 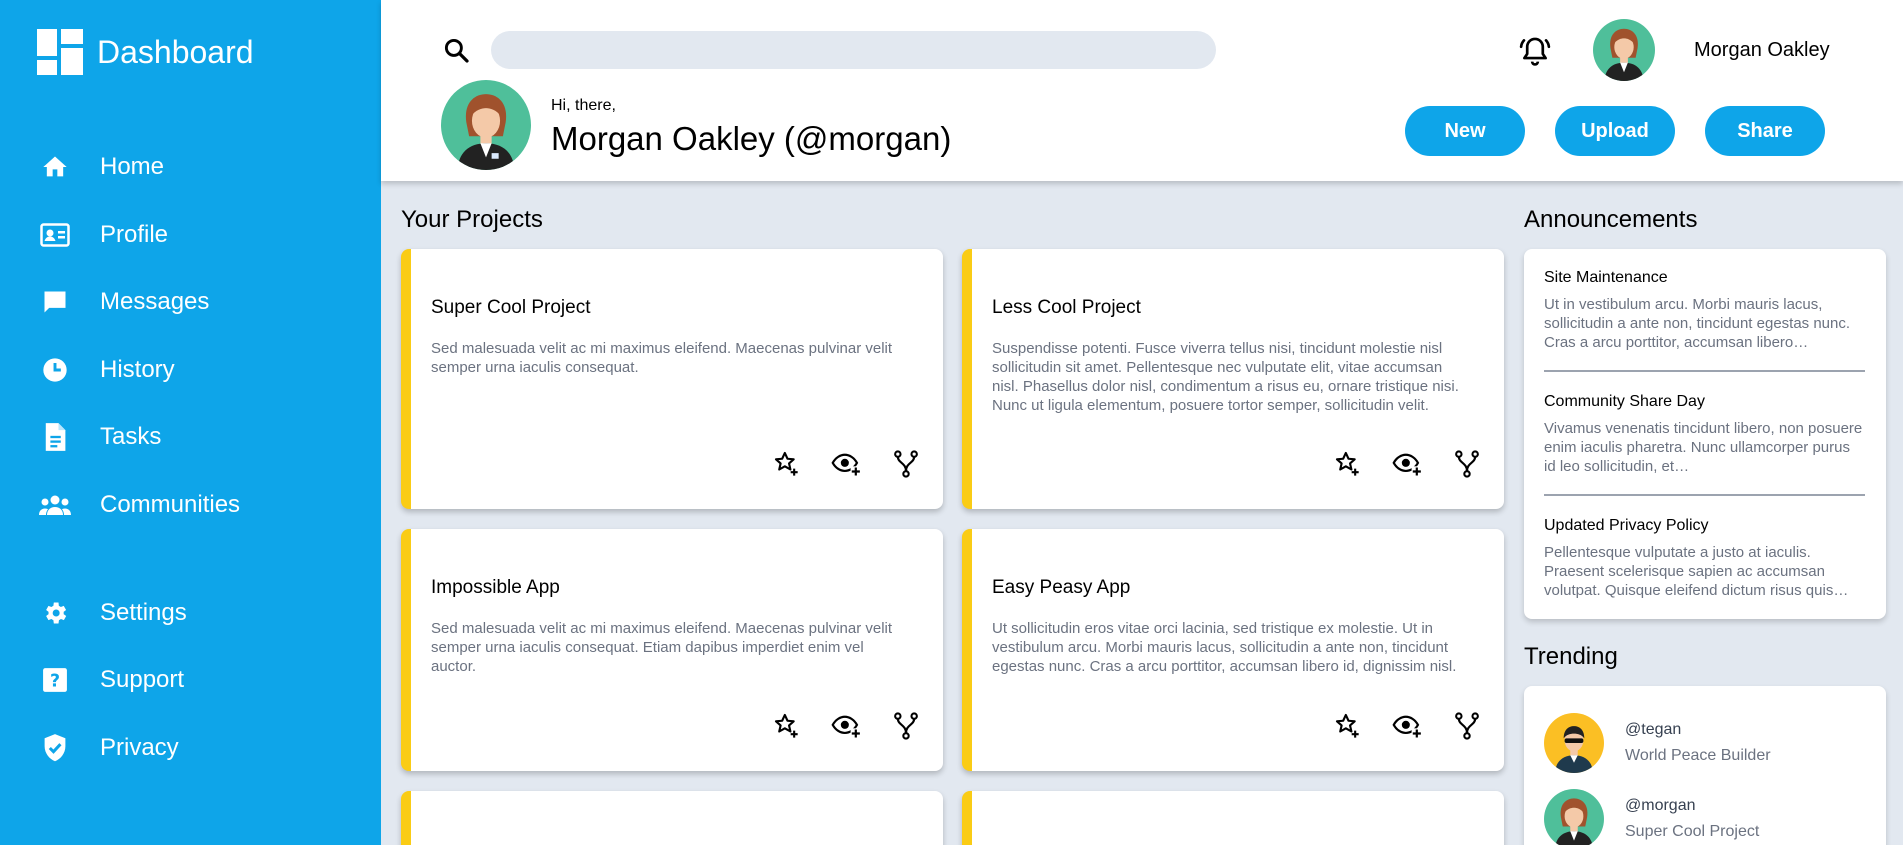 I want to click on dashboard-logo-icon, so click(x=60, y=52).